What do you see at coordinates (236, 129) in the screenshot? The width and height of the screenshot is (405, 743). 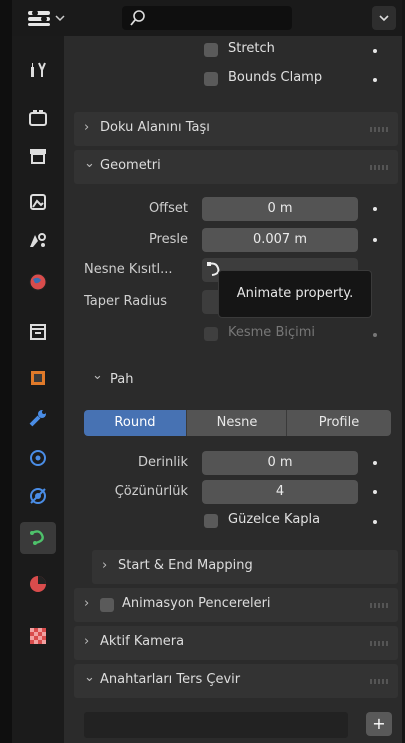 I see `panel-doku-alani: › Doku Alanını Taşı` at bounding box center [236, 129].